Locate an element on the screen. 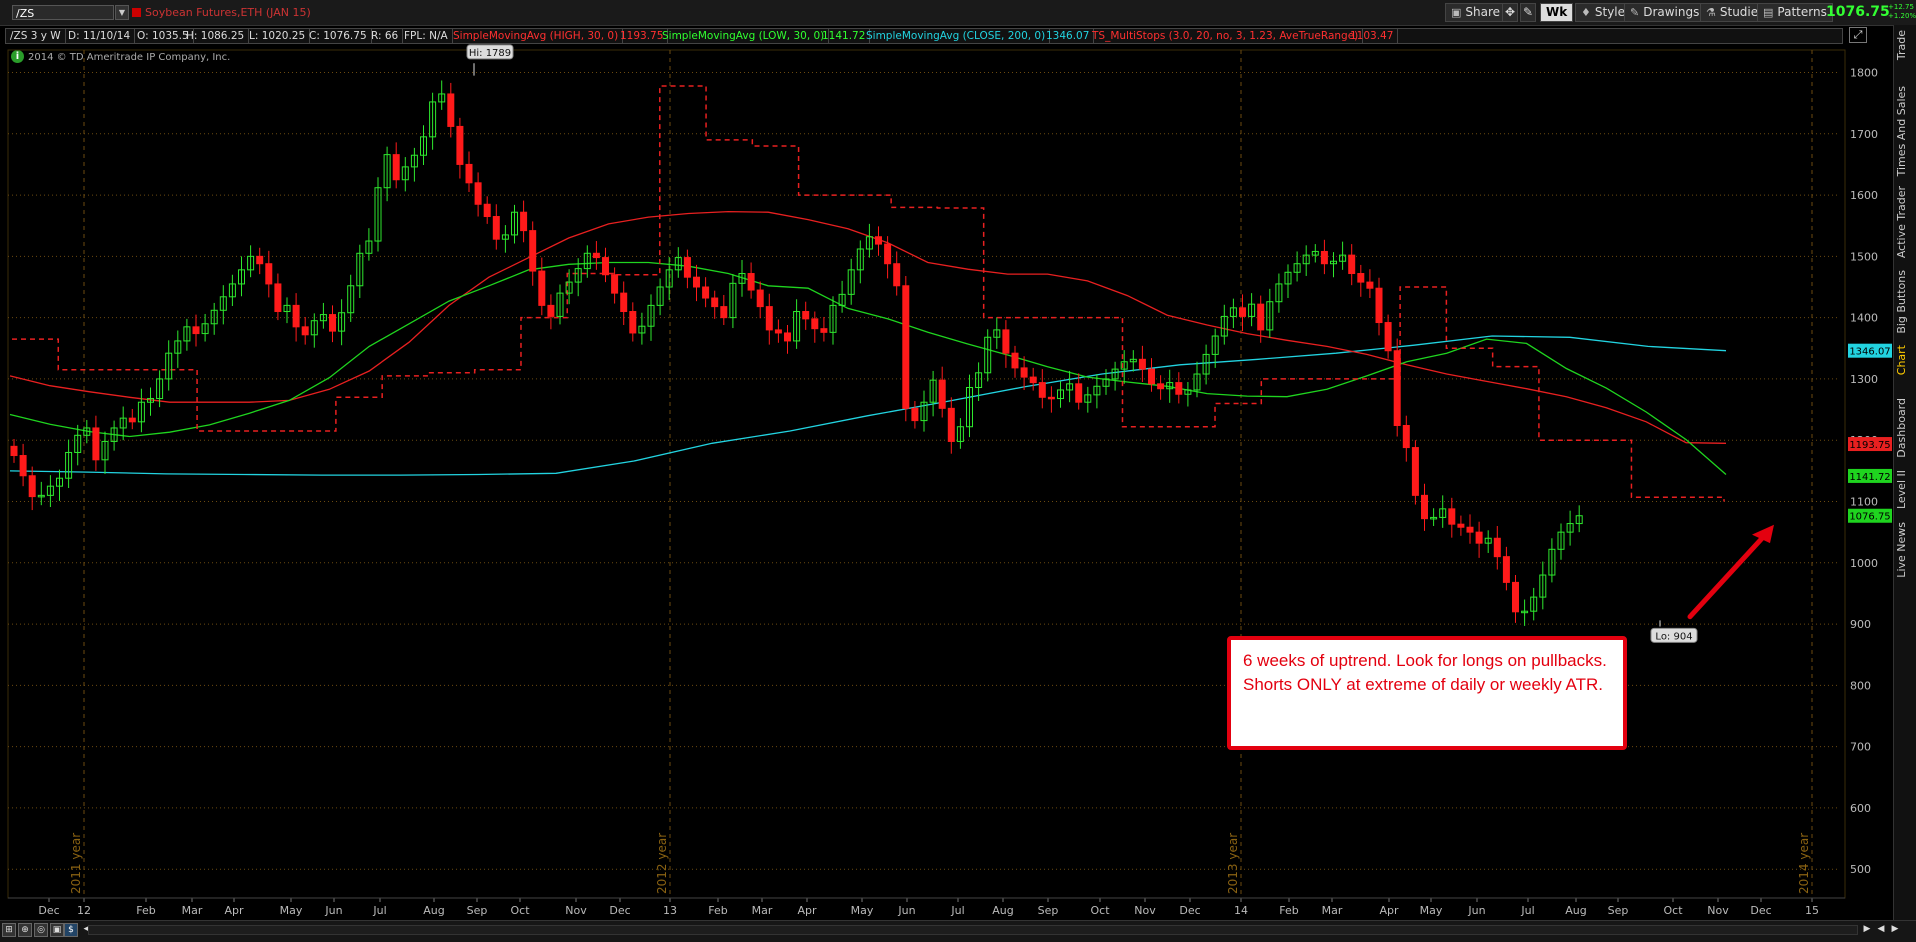  tab-active-trader: Active Trader is located at coordinates (1901, 222).